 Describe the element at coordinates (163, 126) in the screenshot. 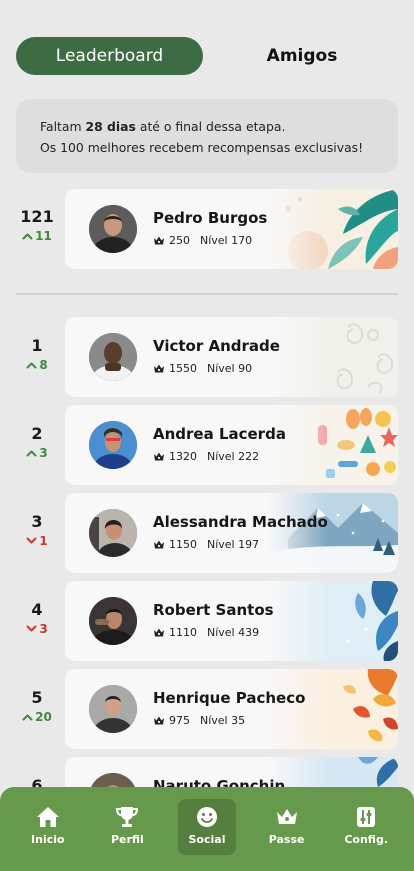

I see `stage-countdown-text: Faltam 28 dias até o final dessa etapa.` at that location.